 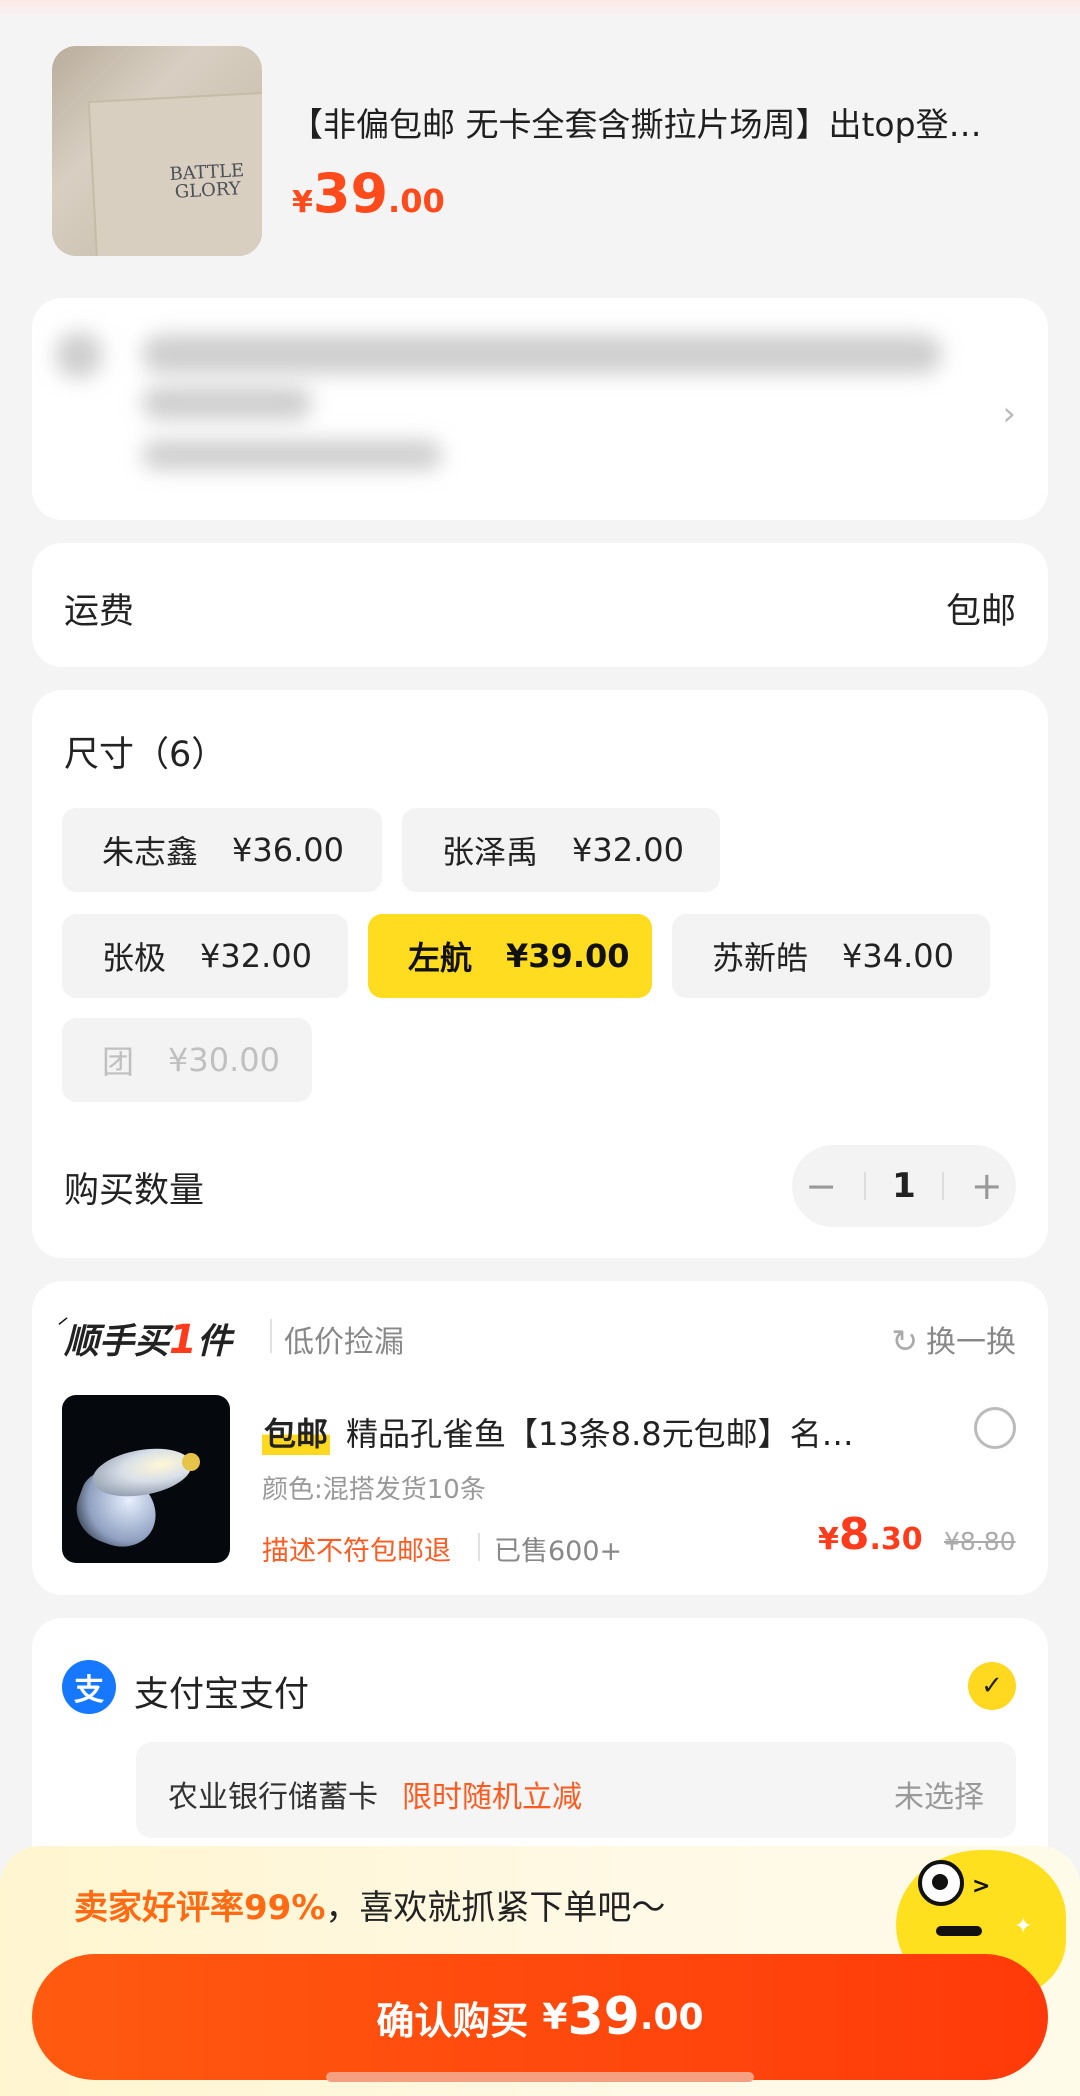 I want to click on addon-title: ⸝ 顺手买1件, so click(x=145, y=1335).